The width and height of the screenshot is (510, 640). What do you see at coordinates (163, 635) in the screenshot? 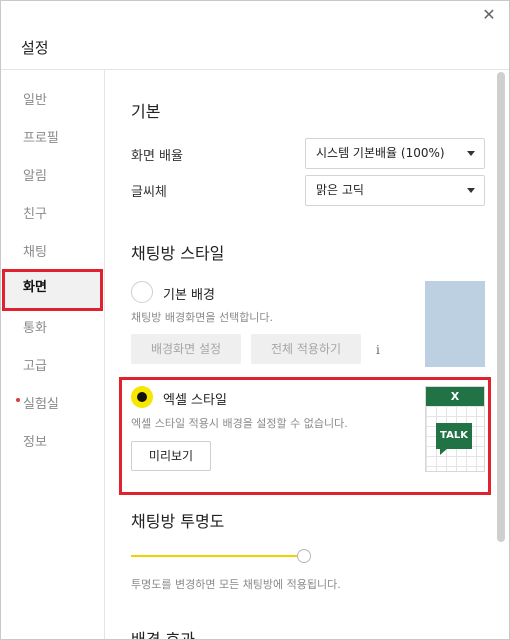
I see `section-title-bg-effect: 배경 효과` at bounding box center [163, 635].